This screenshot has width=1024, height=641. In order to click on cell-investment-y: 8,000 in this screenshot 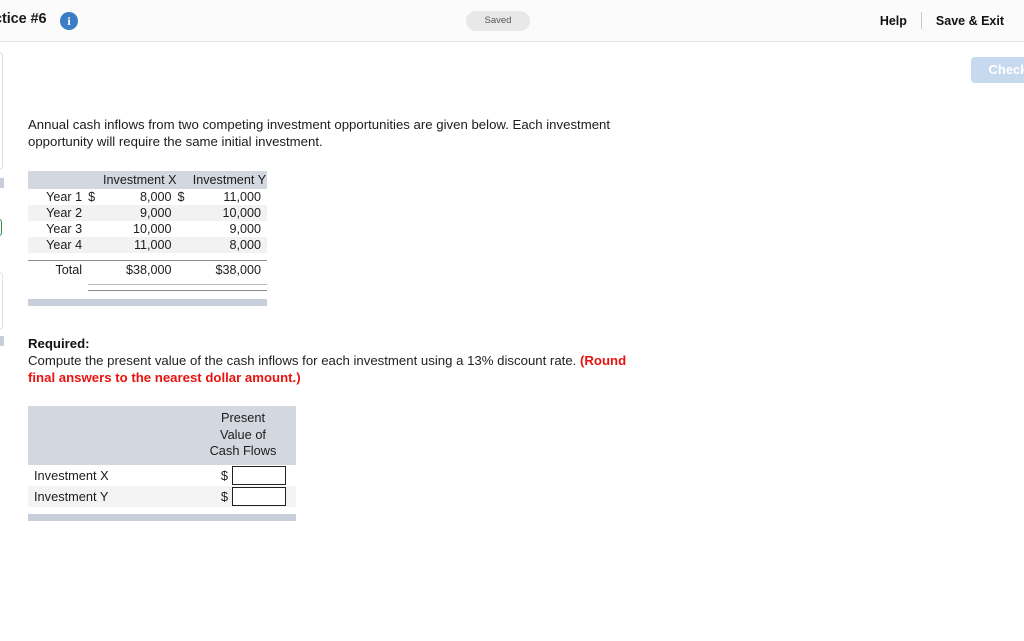, I will do `click(222, 245)`.